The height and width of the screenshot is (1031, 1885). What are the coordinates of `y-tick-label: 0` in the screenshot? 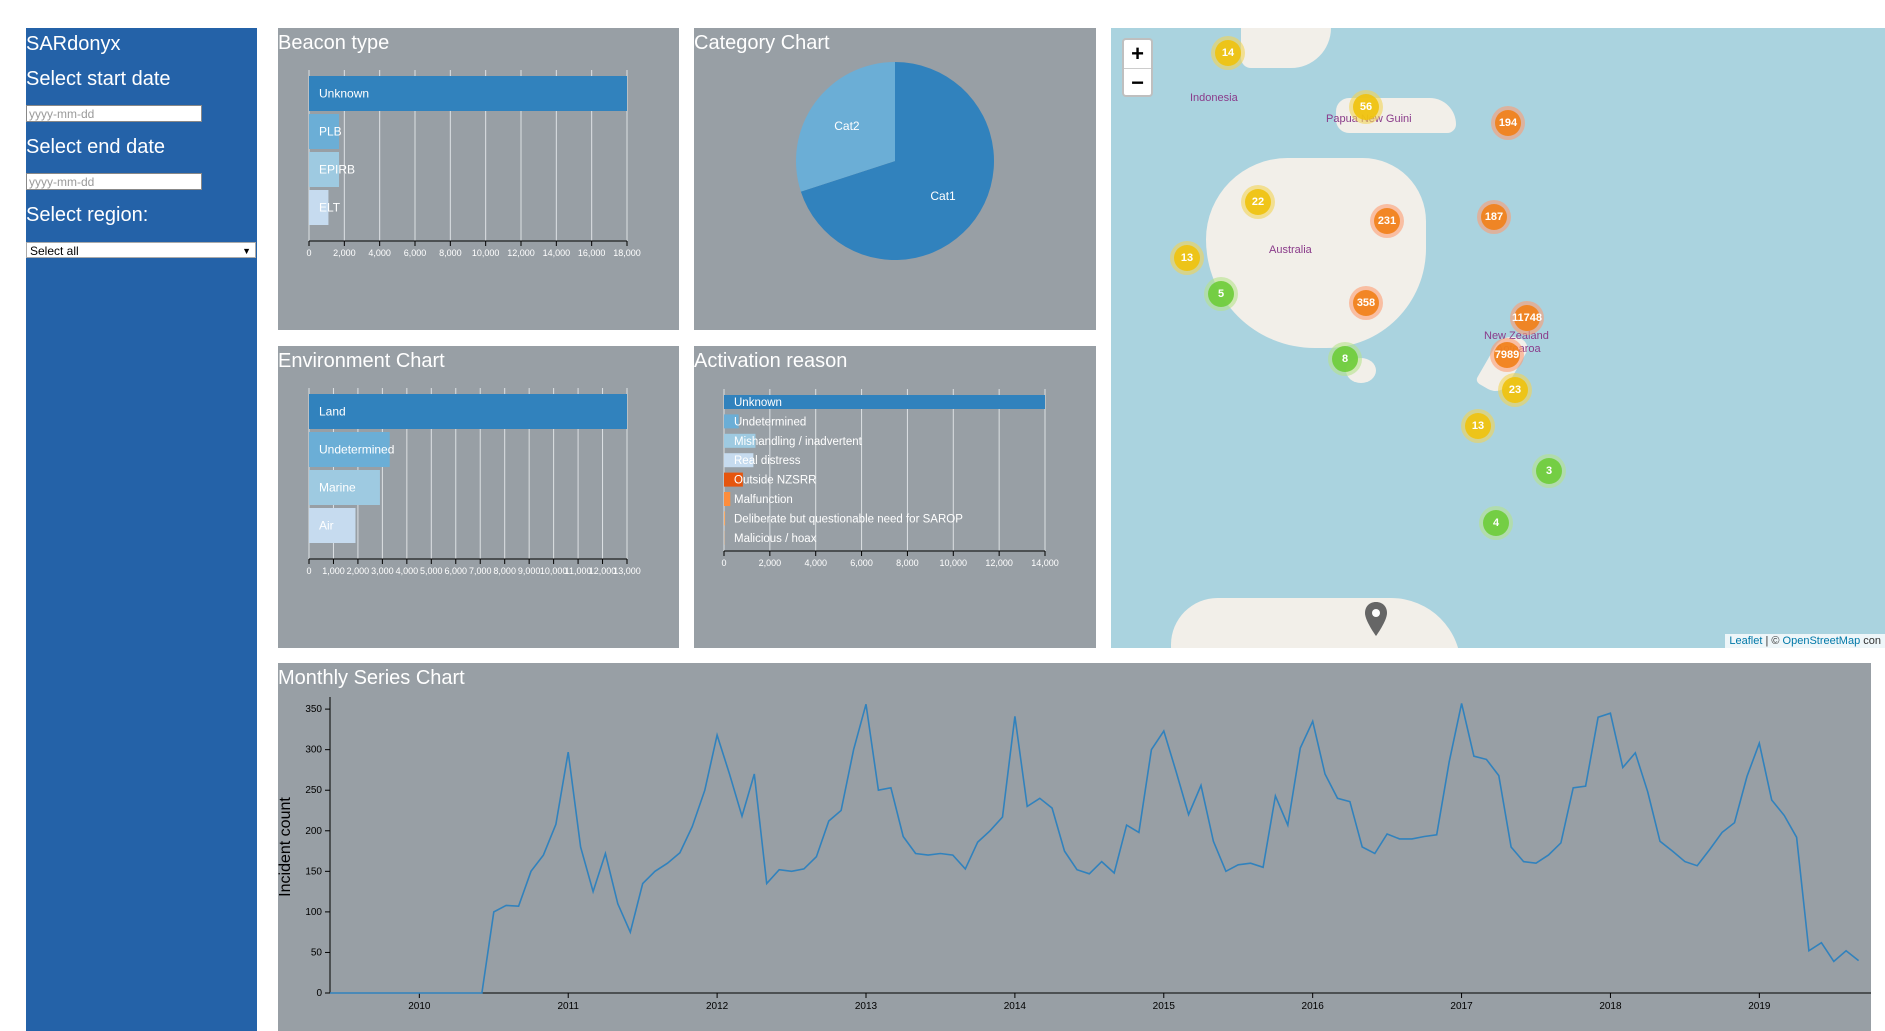 It's located at (319, 993).